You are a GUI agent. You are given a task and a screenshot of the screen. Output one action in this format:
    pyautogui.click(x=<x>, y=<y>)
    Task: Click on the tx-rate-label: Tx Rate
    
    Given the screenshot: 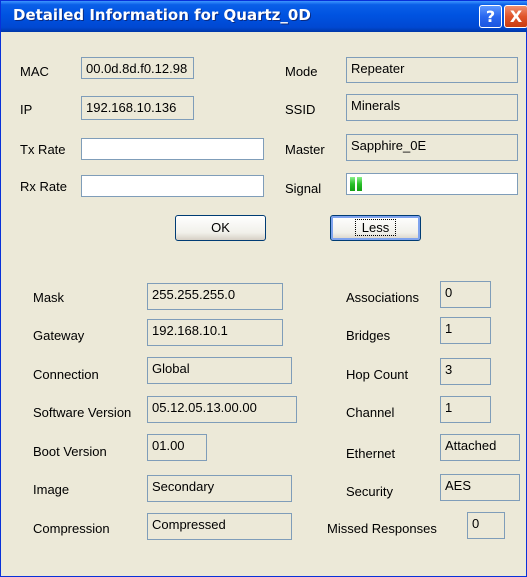 What is the action you would take?
    pyautogui.click(x=43, y=149)
    